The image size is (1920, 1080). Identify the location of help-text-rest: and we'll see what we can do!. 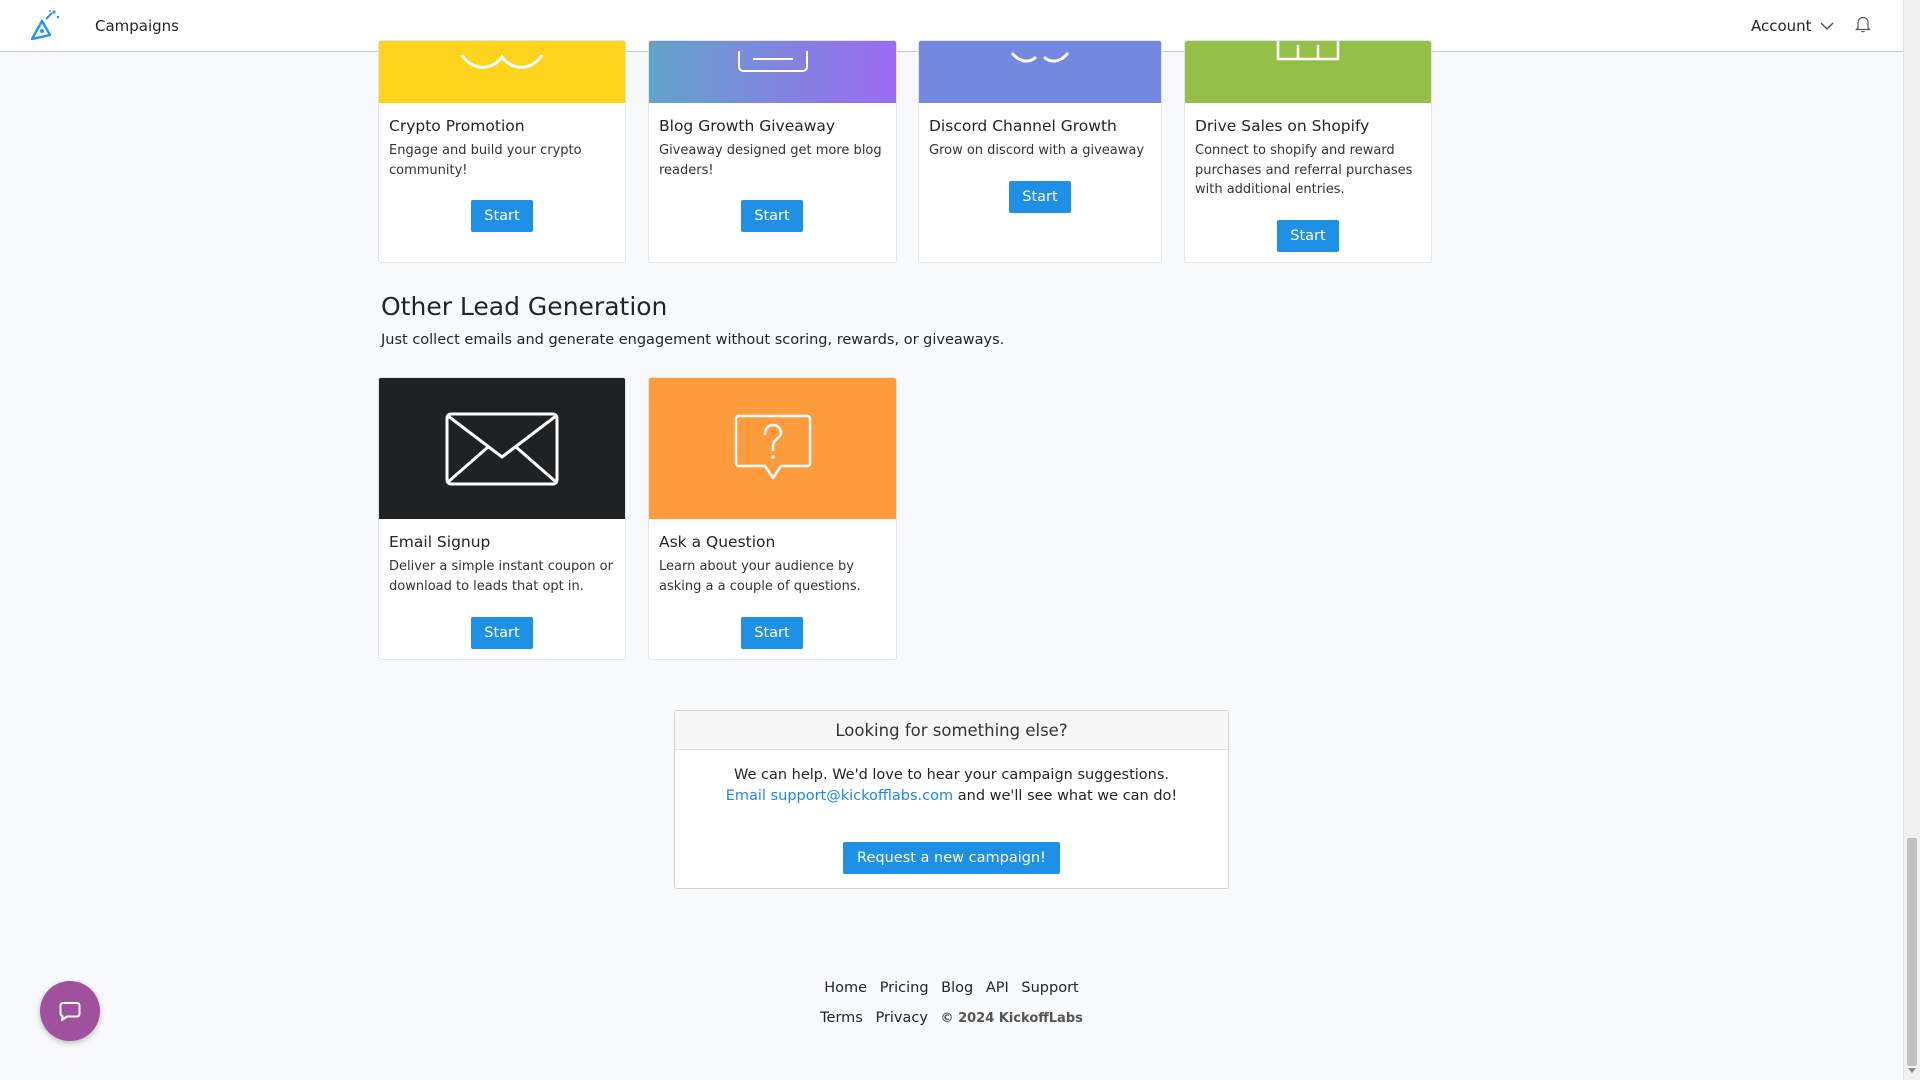
(1065, 796).